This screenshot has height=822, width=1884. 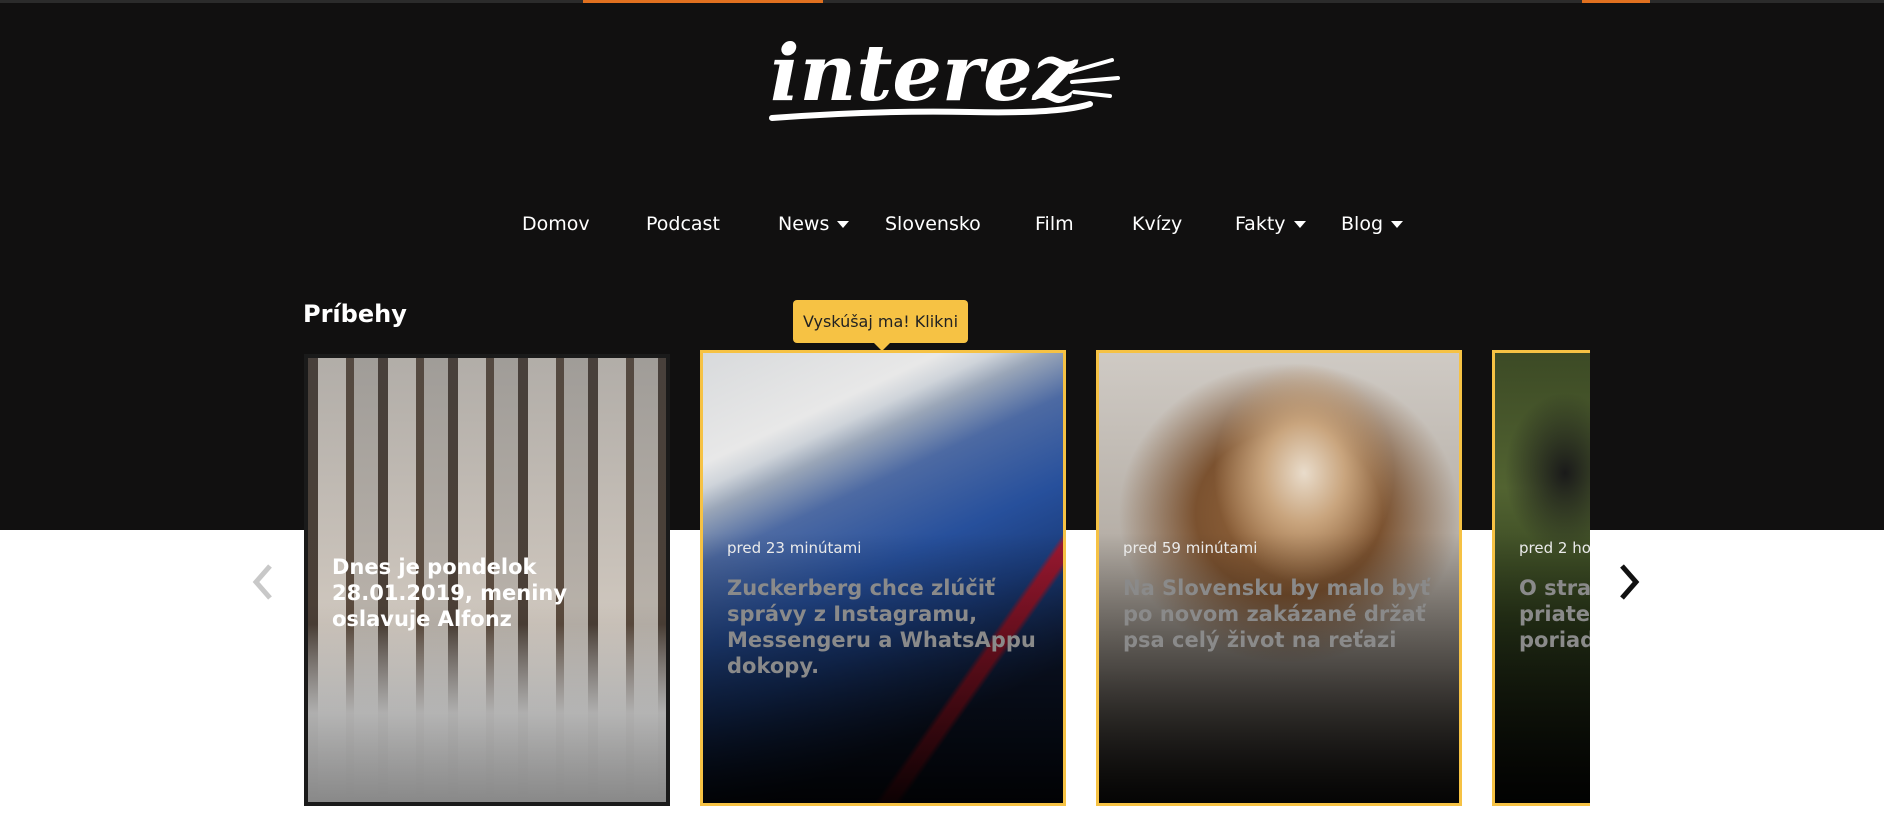 I want to click on nav-item-slovensko: Slovensko, so click(x=933, y=224).